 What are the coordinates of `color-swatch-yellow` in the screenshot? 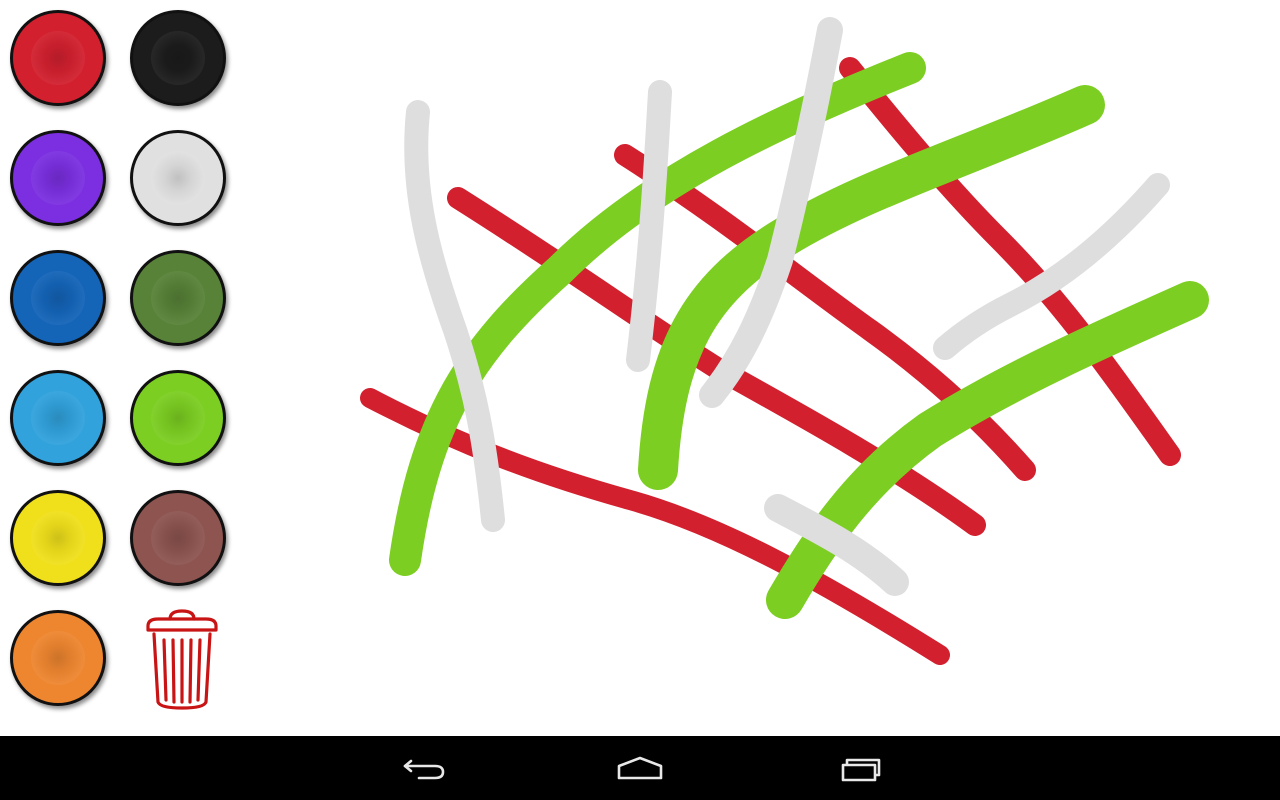 It's located at (58, 538).